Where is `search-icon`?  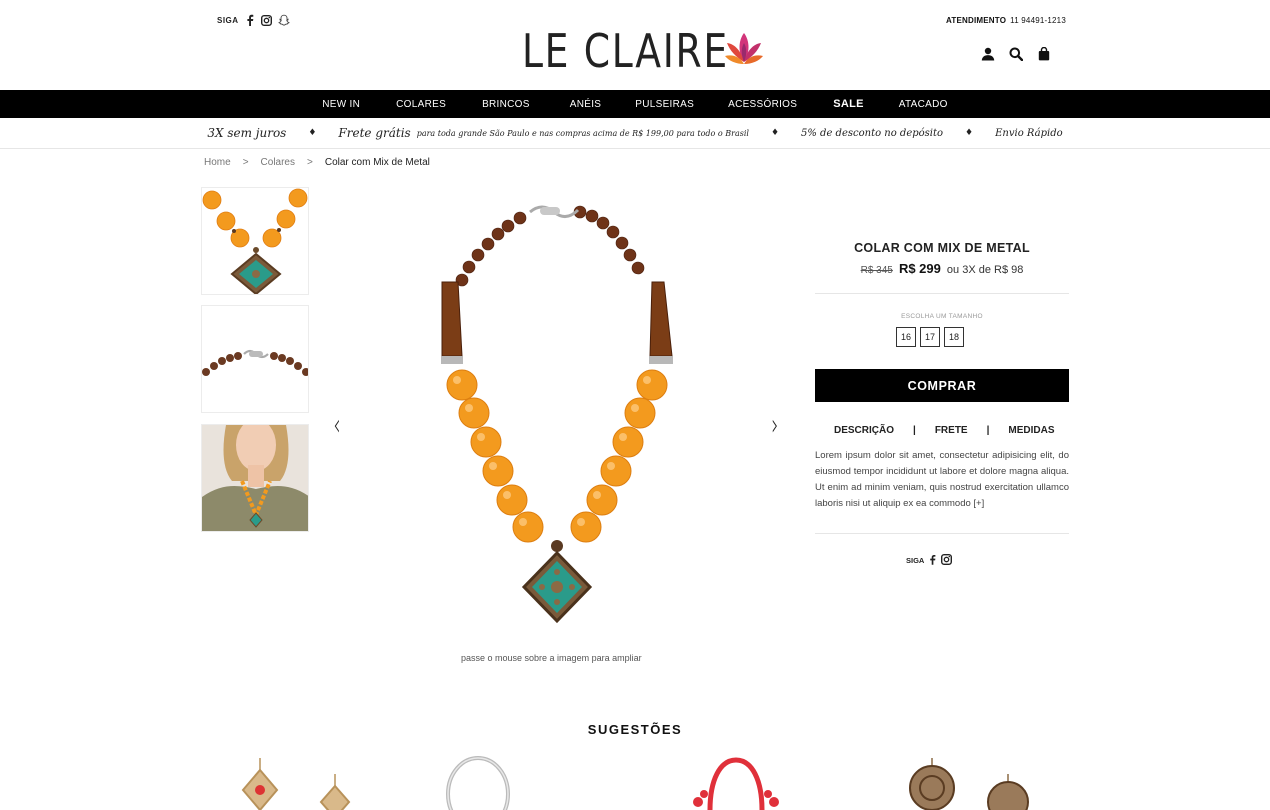
search-icon is located at coordinates (1016, 54).